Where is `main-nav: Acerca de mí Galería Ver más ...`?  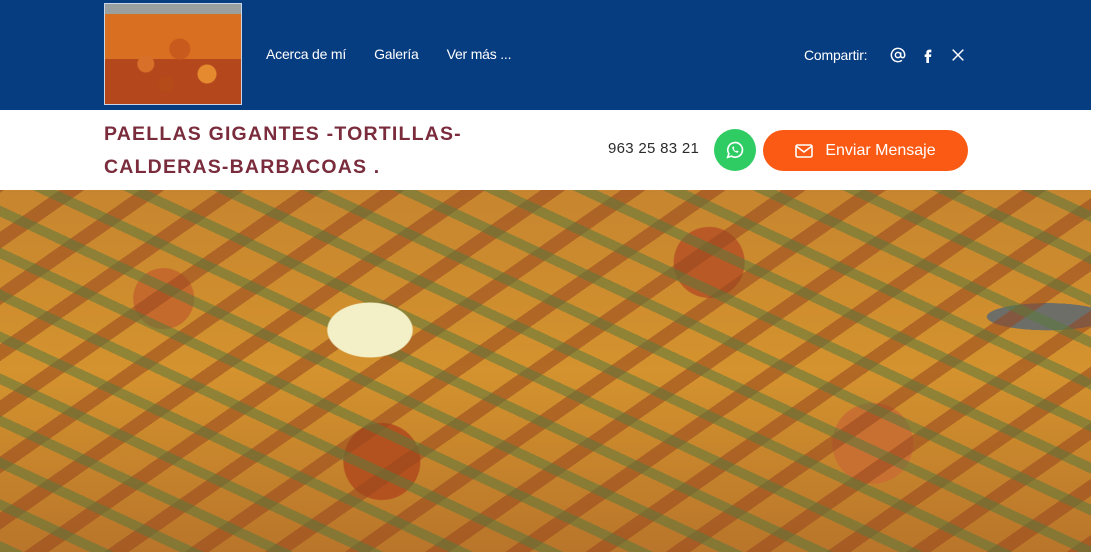
main-nav: Acerca de mí Galería Ver más ... is located at coordinates (389, 54).